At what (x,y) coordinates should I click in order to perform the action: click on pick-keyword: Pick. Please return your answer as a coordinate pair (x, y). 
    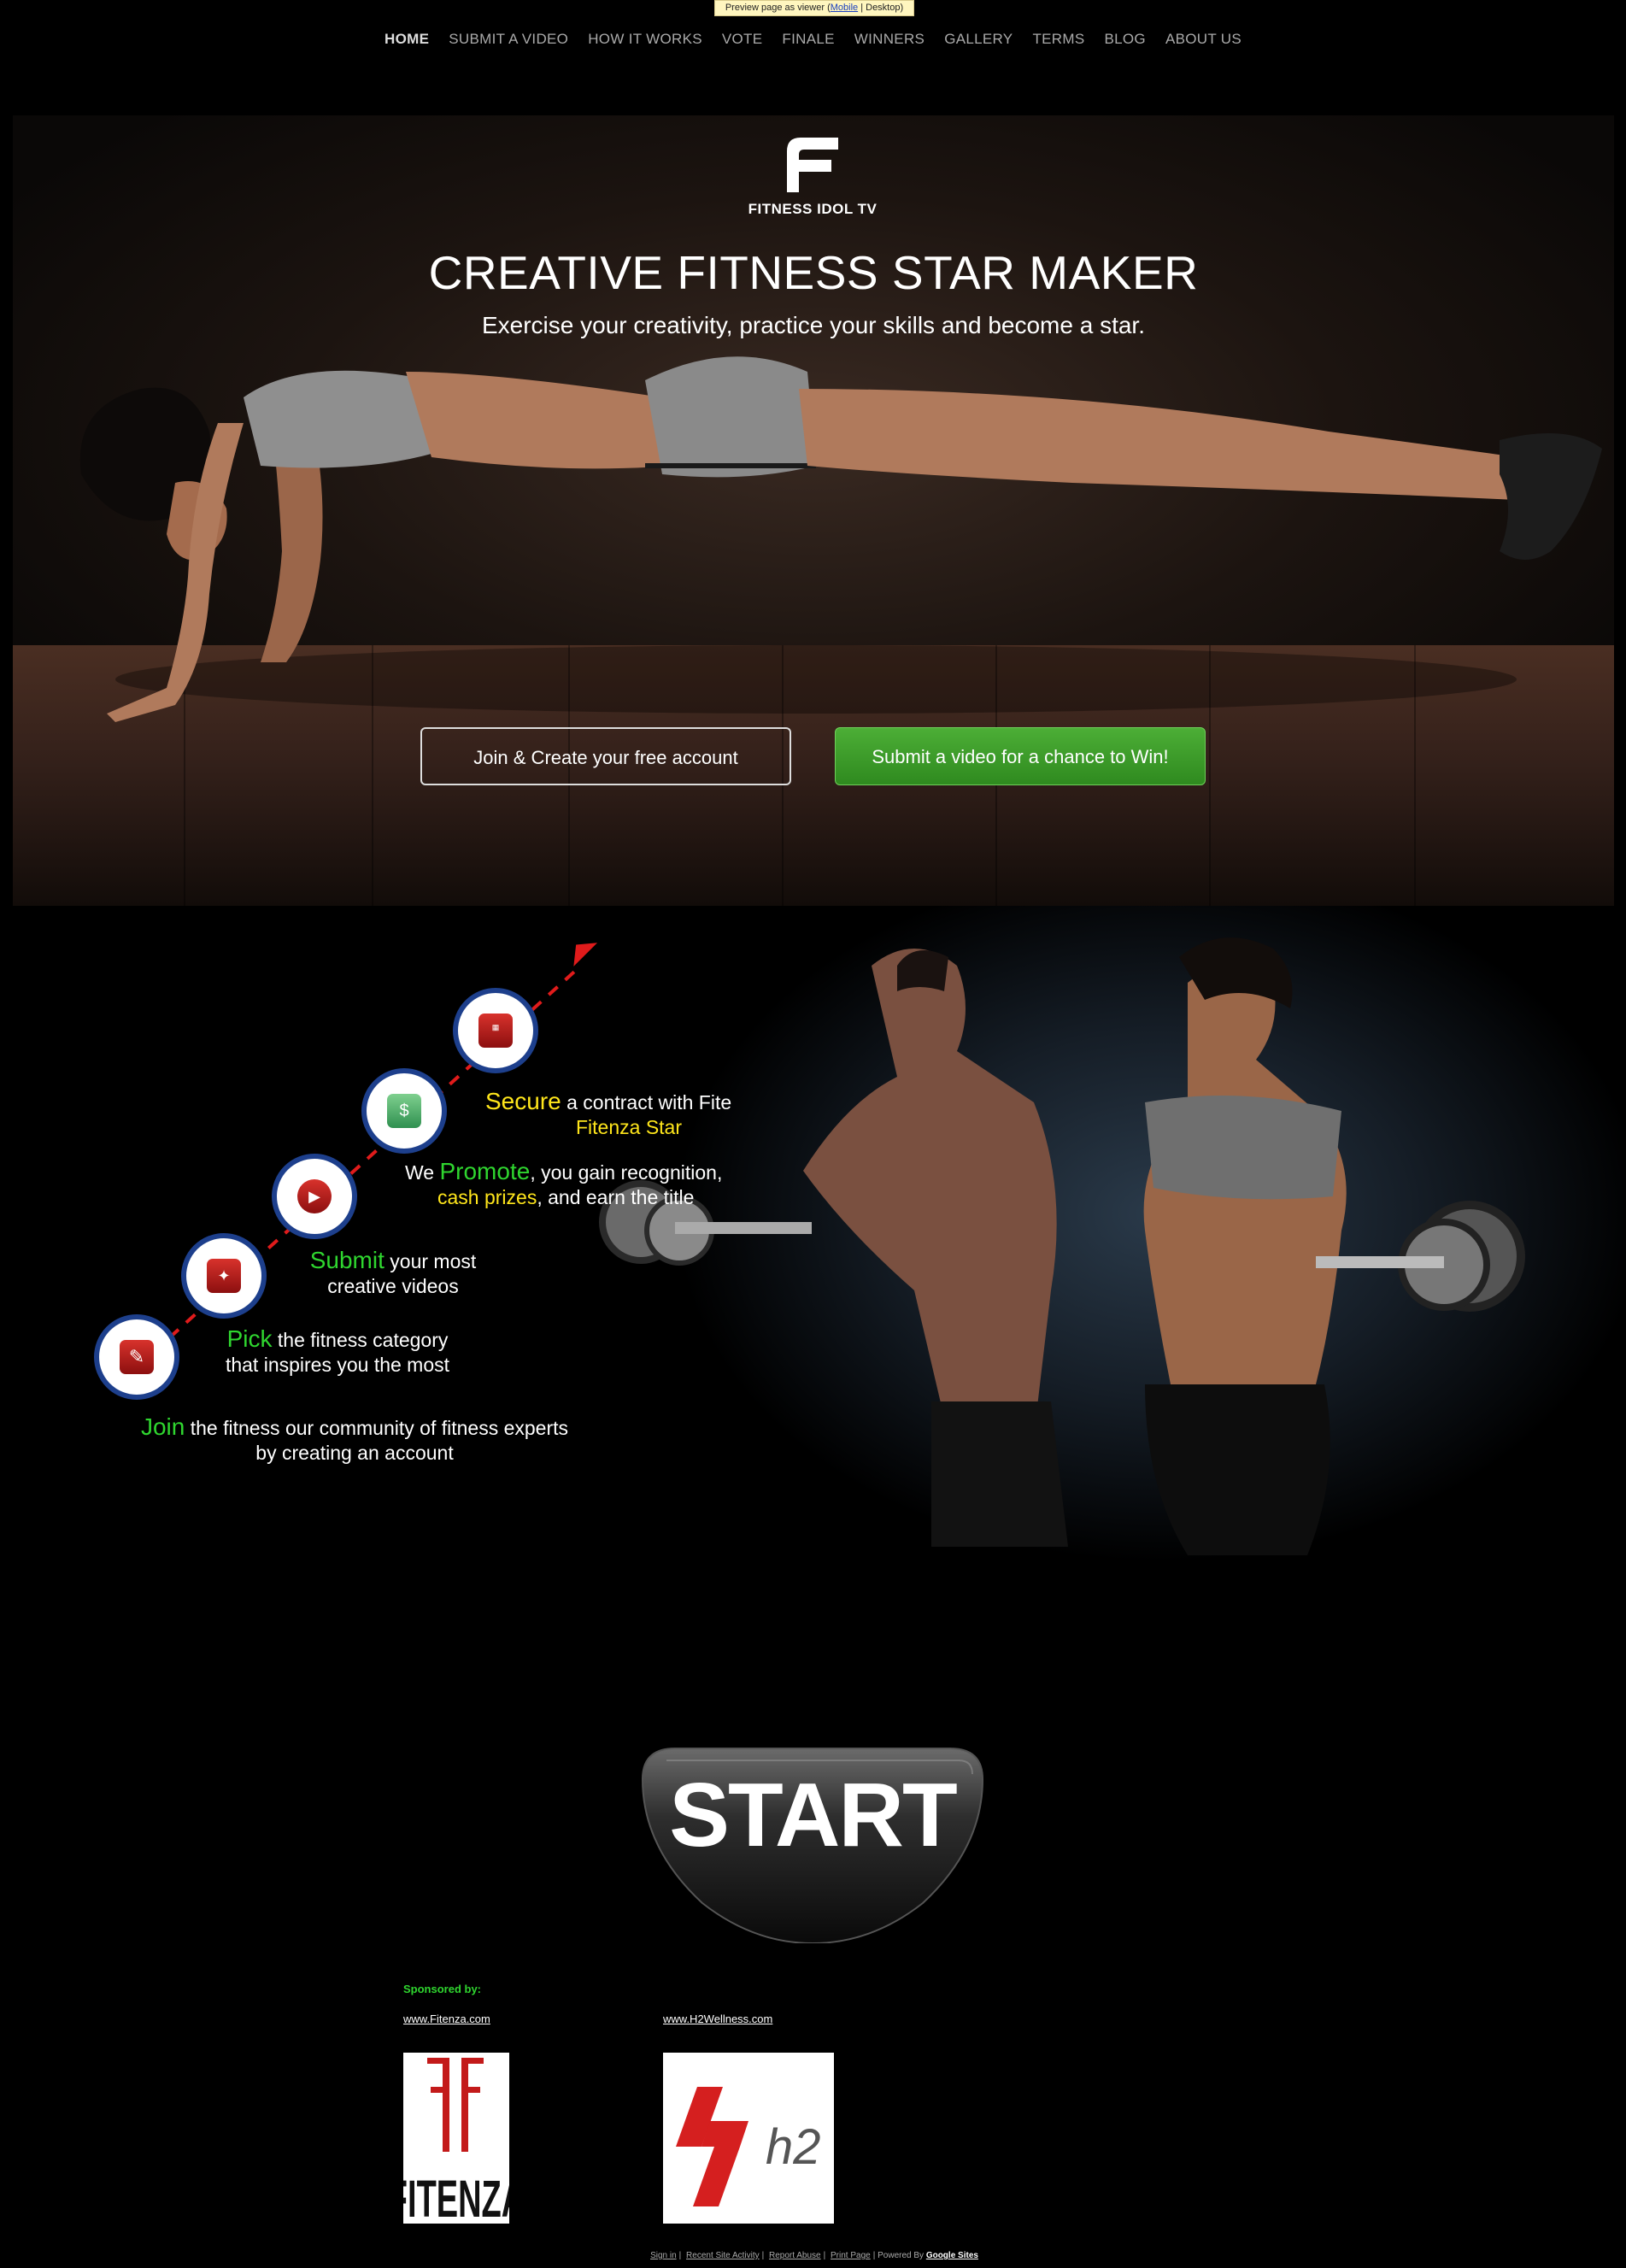
    Looking at the image, I should click on (249, 1338).